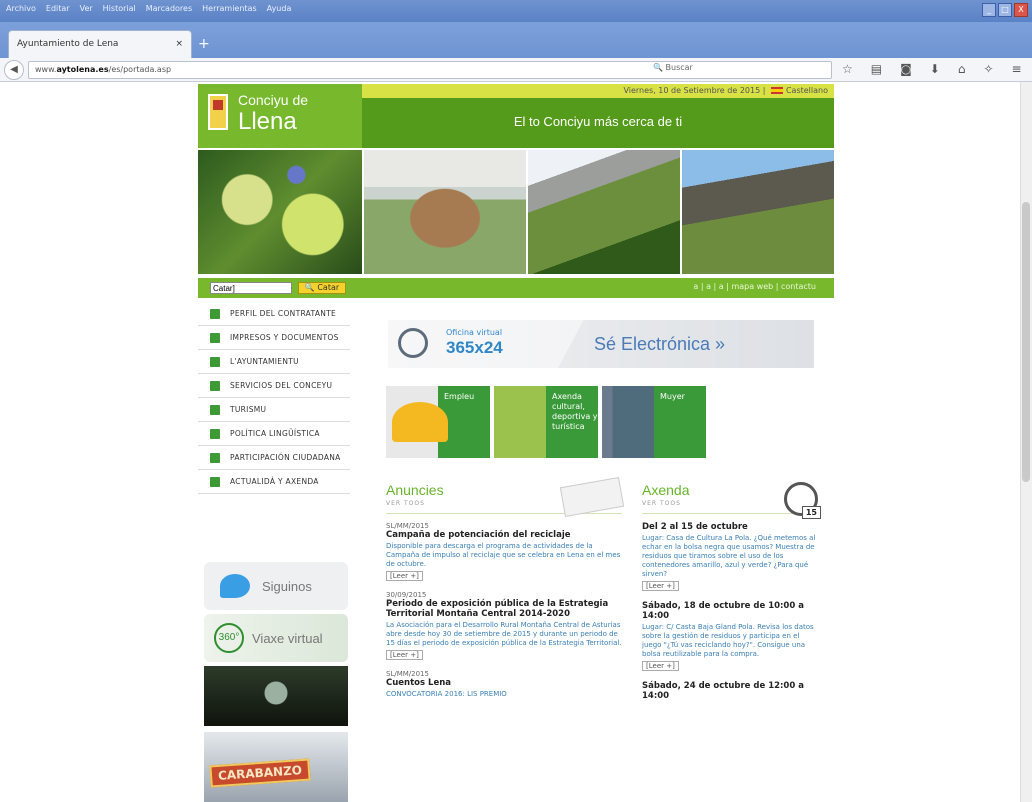 The height and width of the screenshot is (802, 1032). I want to click on calendar-clock-icon: 15, so click(802, 500).